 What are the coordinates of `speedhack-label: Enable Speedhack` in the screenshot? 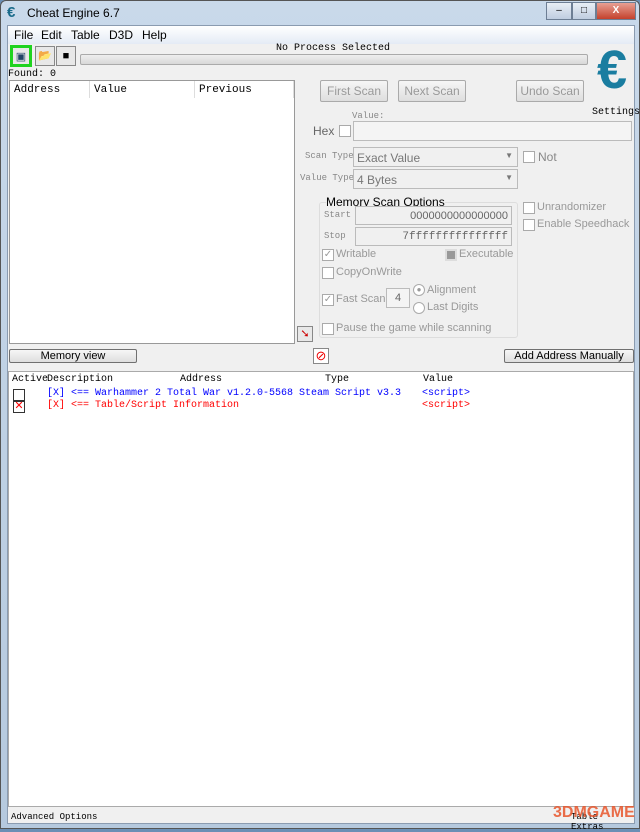 It's located at (583, 224).